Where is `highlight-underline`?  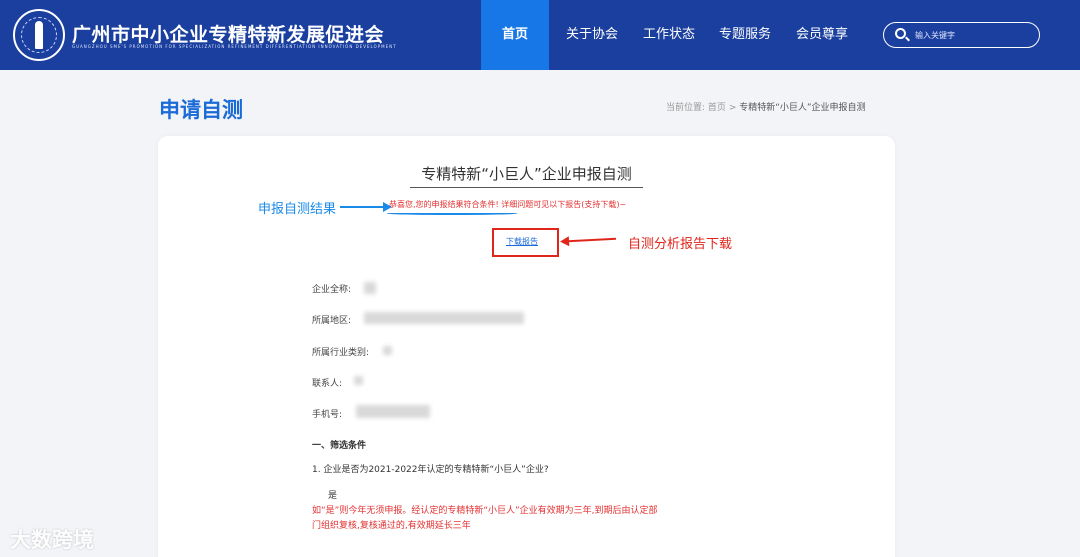
highlight-underline is located at coordinates (452, 213).